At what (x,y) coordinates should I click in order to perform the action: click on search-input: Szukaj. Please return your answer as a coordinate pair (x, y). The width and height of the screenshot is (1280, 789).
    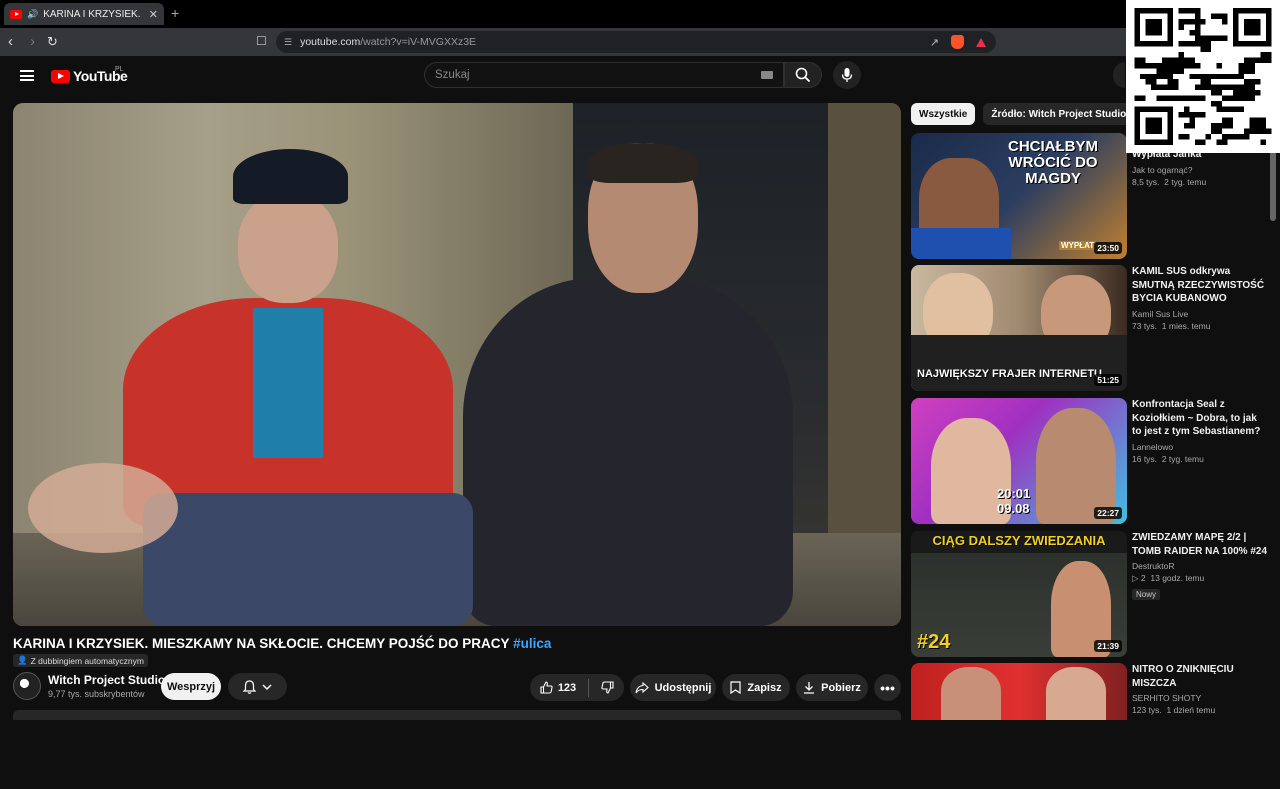
    Looking at the image, I should click on (604, 75).